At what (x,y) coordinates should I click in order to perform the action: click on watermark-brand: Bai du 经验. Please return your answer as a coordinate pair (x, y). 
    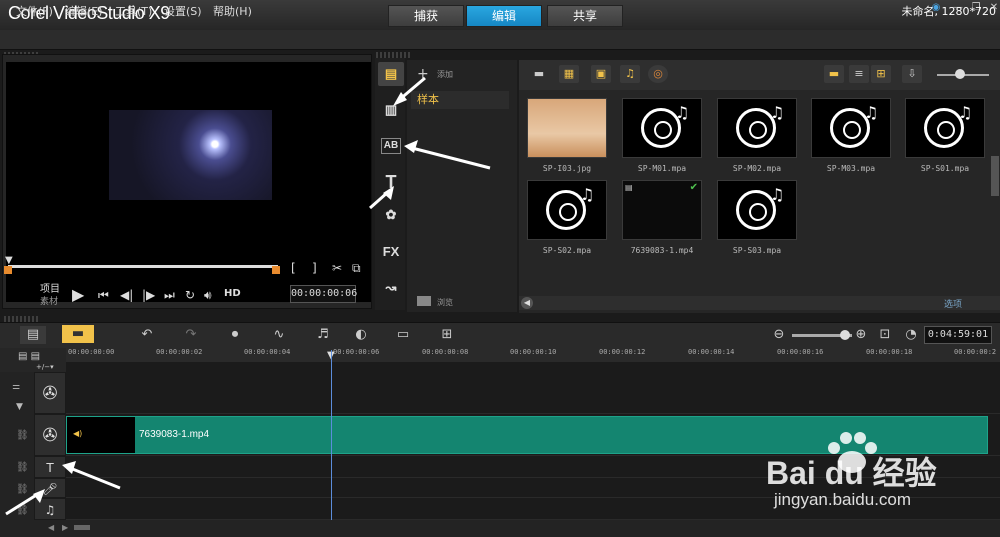
    Looking at the image, I should click on (851, 473).